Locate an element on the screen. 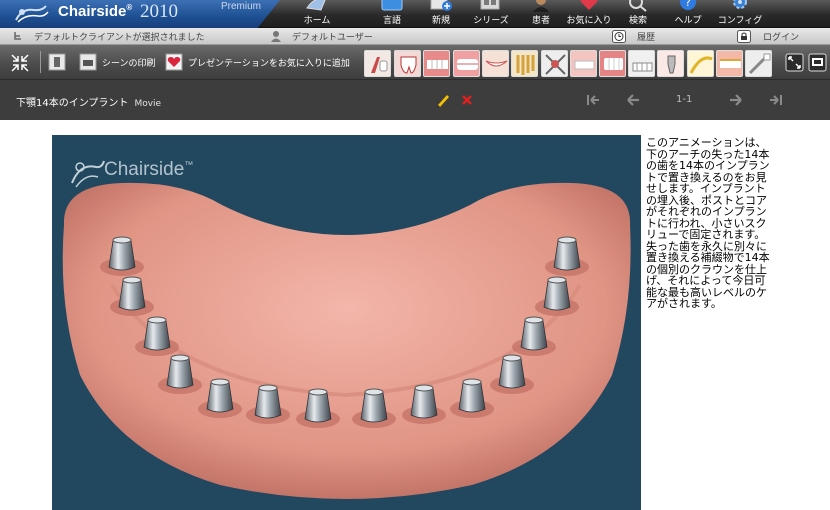  floss-icon is located at coordinates (700, 63).